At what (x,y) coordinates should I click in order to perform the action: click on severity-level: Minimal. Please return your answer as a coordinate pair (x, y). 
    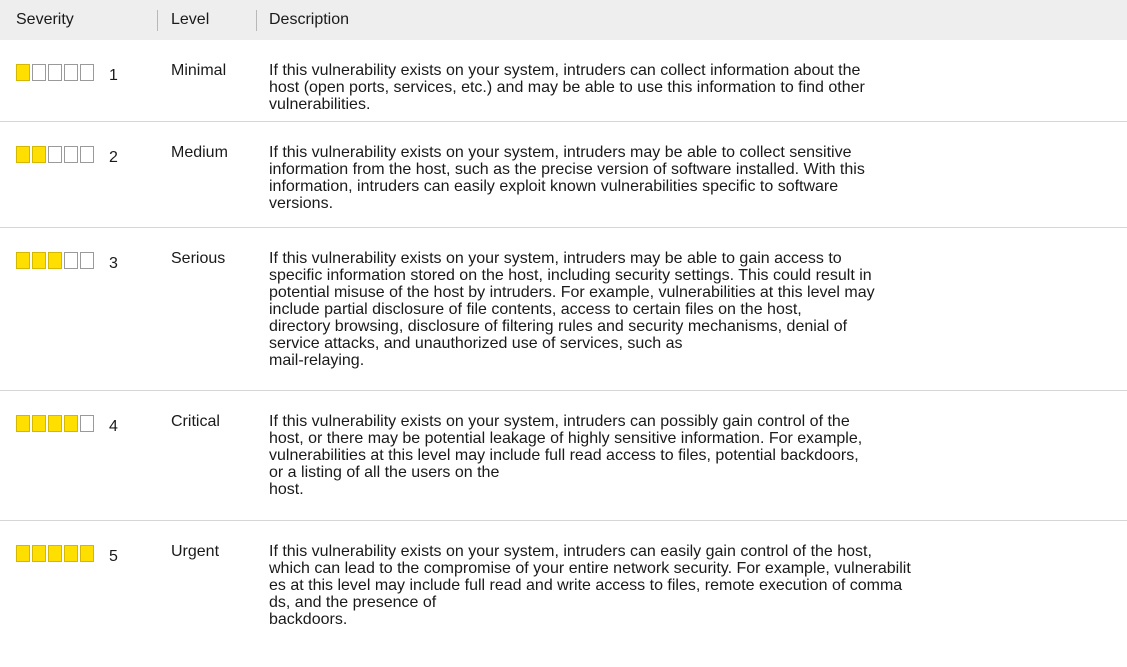
    Looking at the image, I should click on (199, 70).